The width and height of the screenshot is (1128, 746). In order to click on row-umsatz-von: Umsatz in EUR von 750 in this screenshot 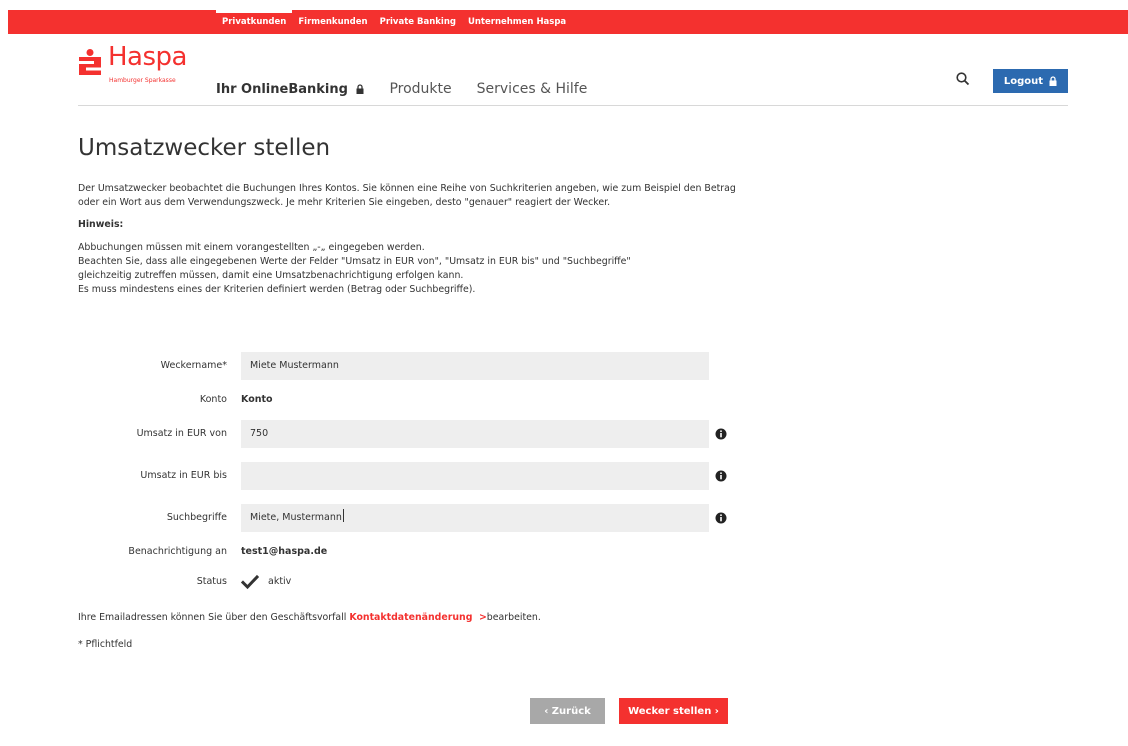, I will do `click(428, 434)`.